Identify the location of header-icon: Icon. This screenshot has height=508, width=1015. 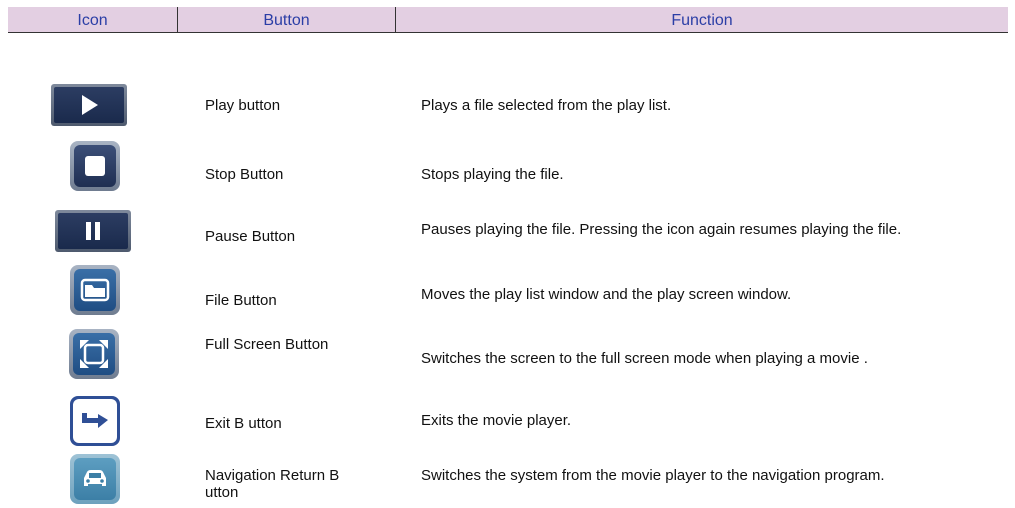
(92, 20).